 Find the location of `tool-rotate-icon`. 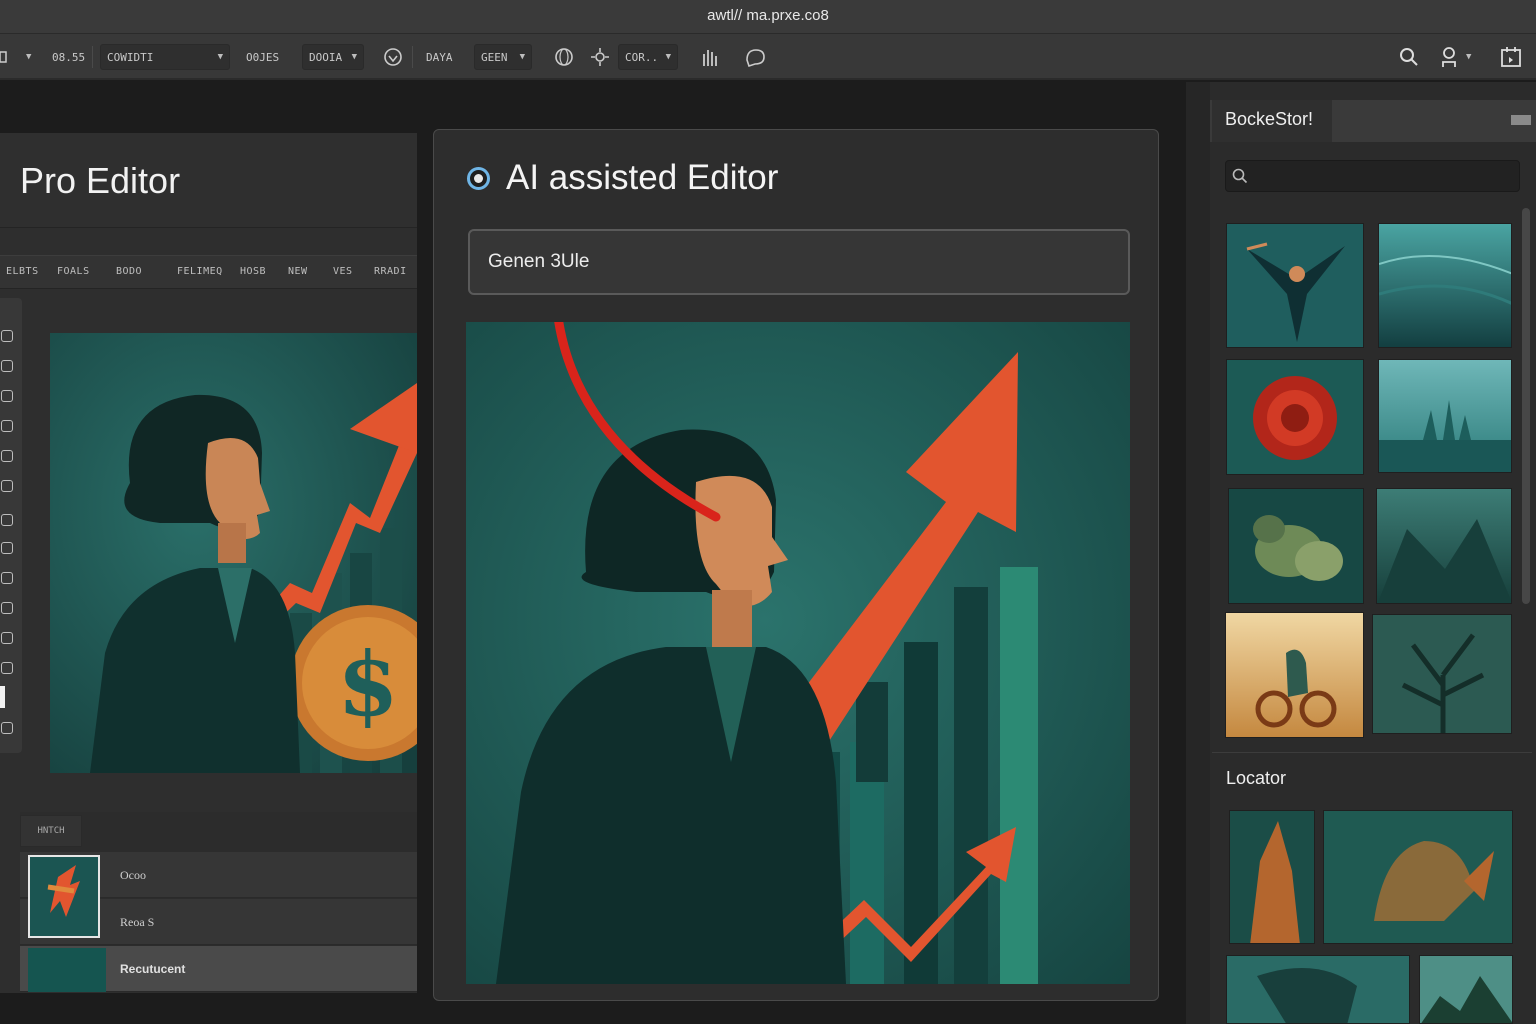

tool-rotate-icon is located at coordinates (7, 578).